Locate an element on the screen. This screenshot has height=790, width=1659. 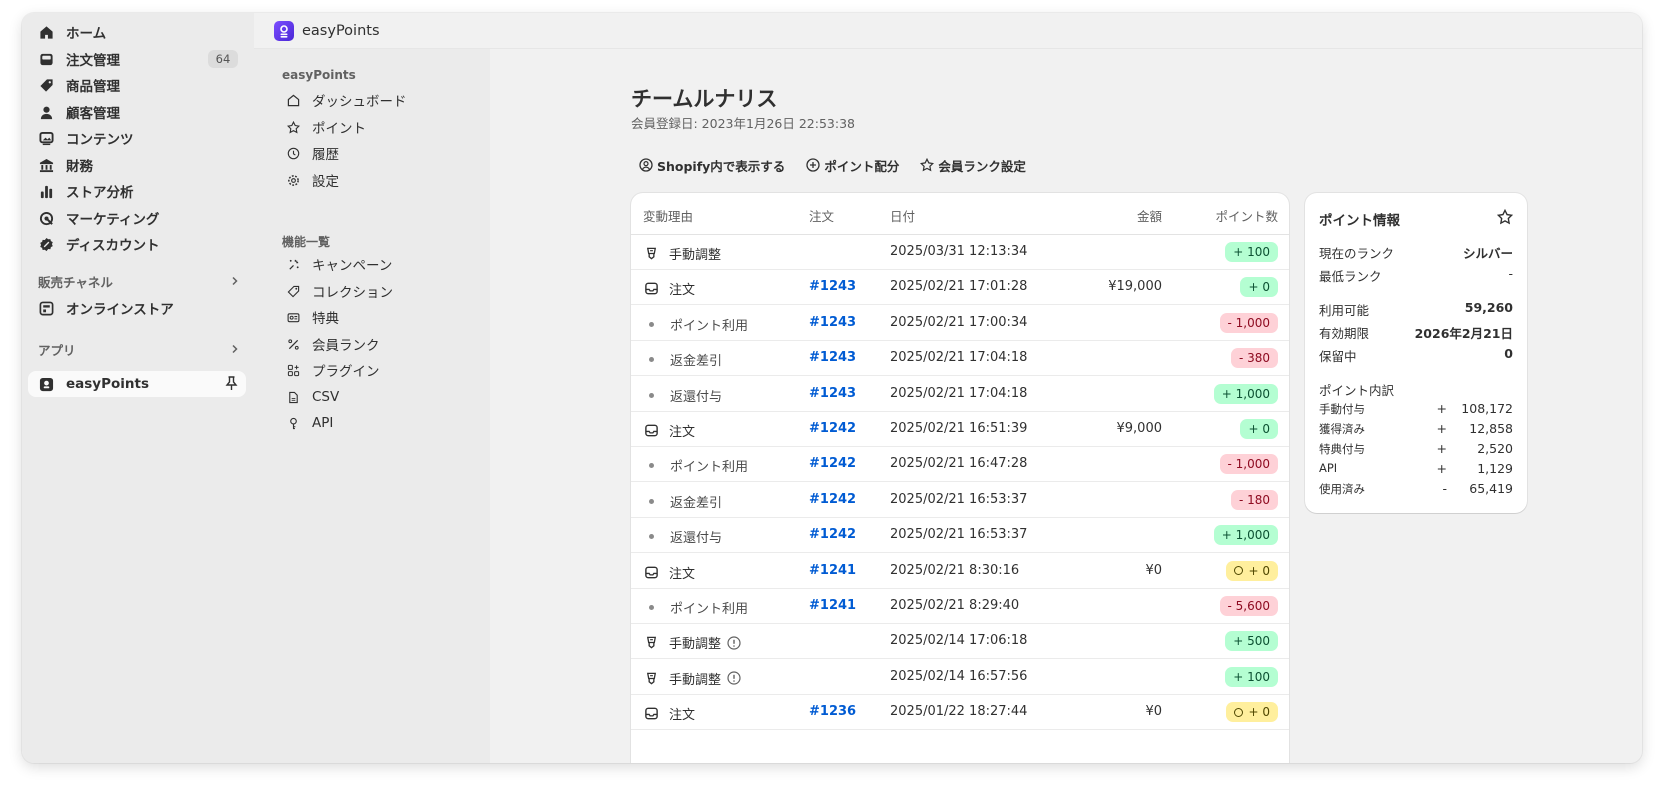
nav-orders: 注文管理 64 is located at coordinates (137, 59).